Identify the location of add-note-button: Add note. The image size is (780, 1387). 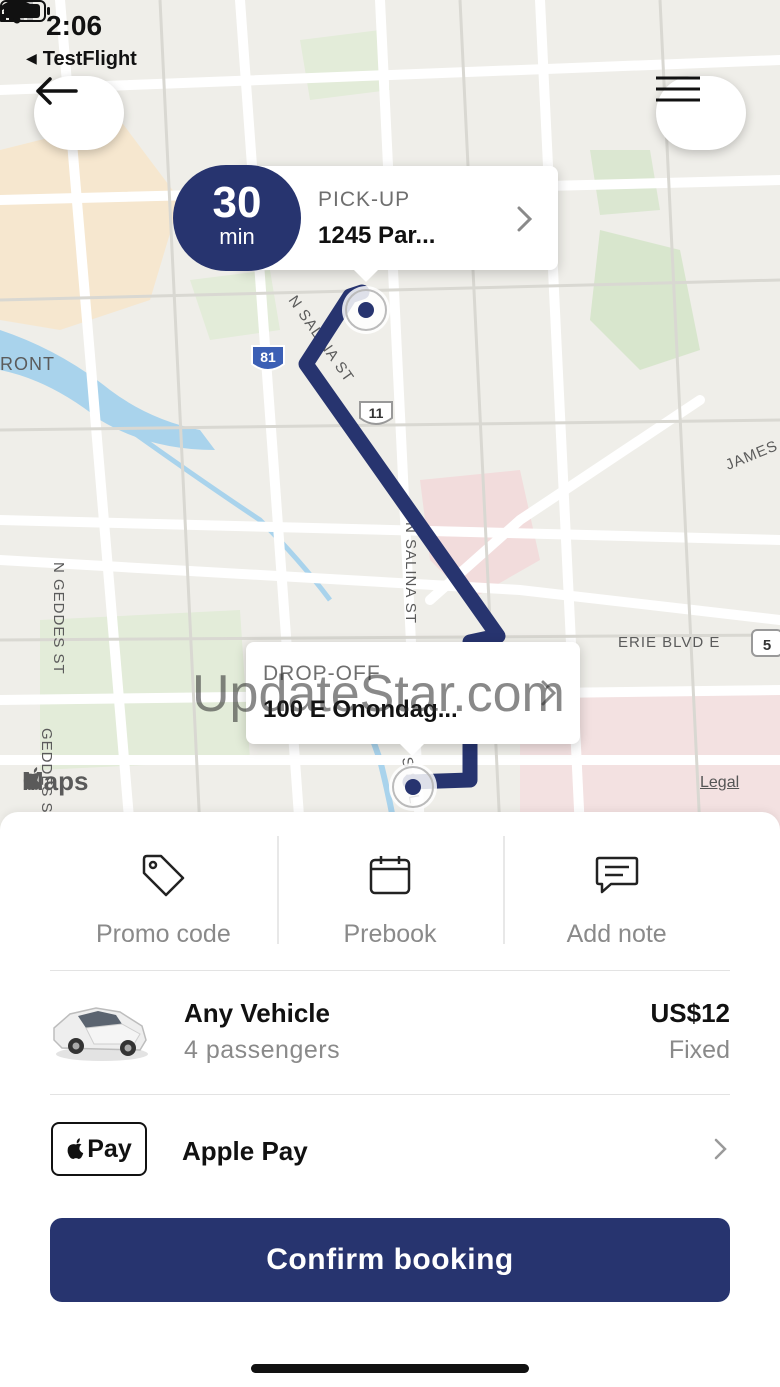
(616, 892).